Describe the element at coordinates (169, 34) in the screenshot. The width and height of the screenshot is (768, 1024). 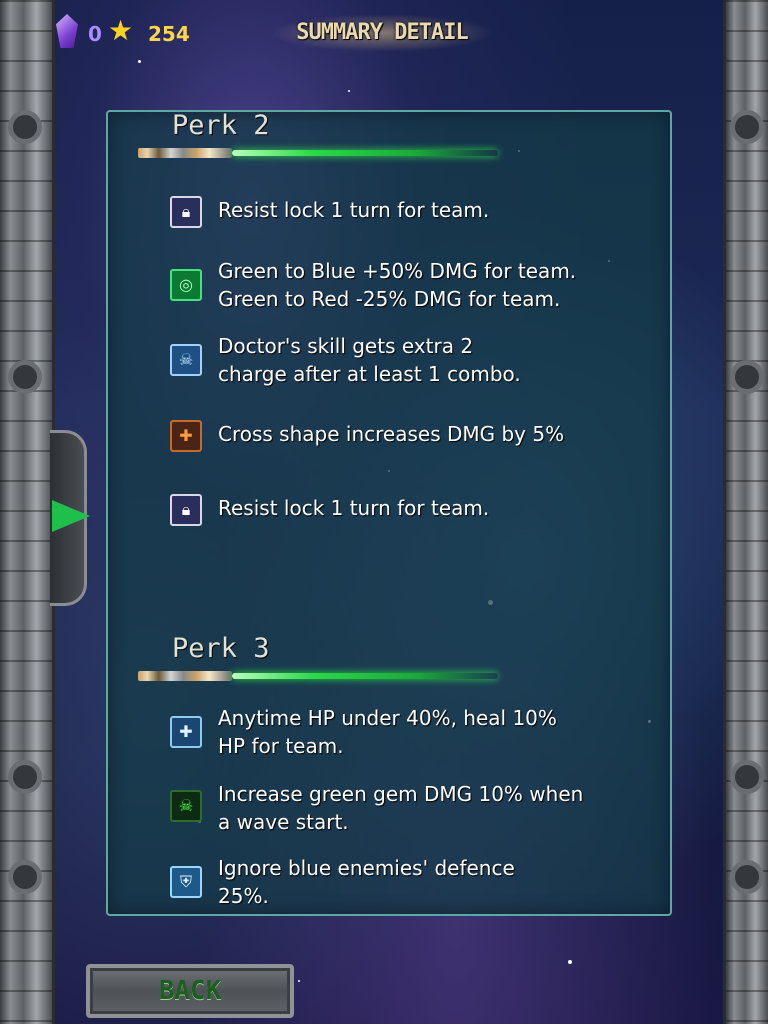
I see `star-count: 254` at that location.